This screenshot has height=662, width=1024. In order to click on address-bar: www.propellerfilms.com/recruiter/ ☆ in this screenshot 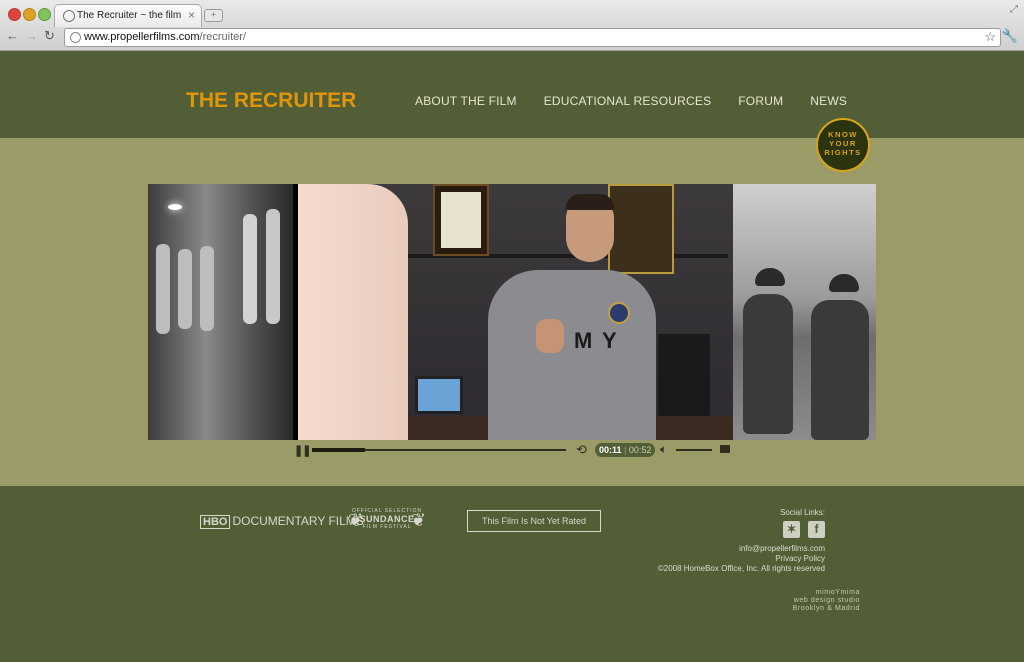, I will do `click(532, 37)`.